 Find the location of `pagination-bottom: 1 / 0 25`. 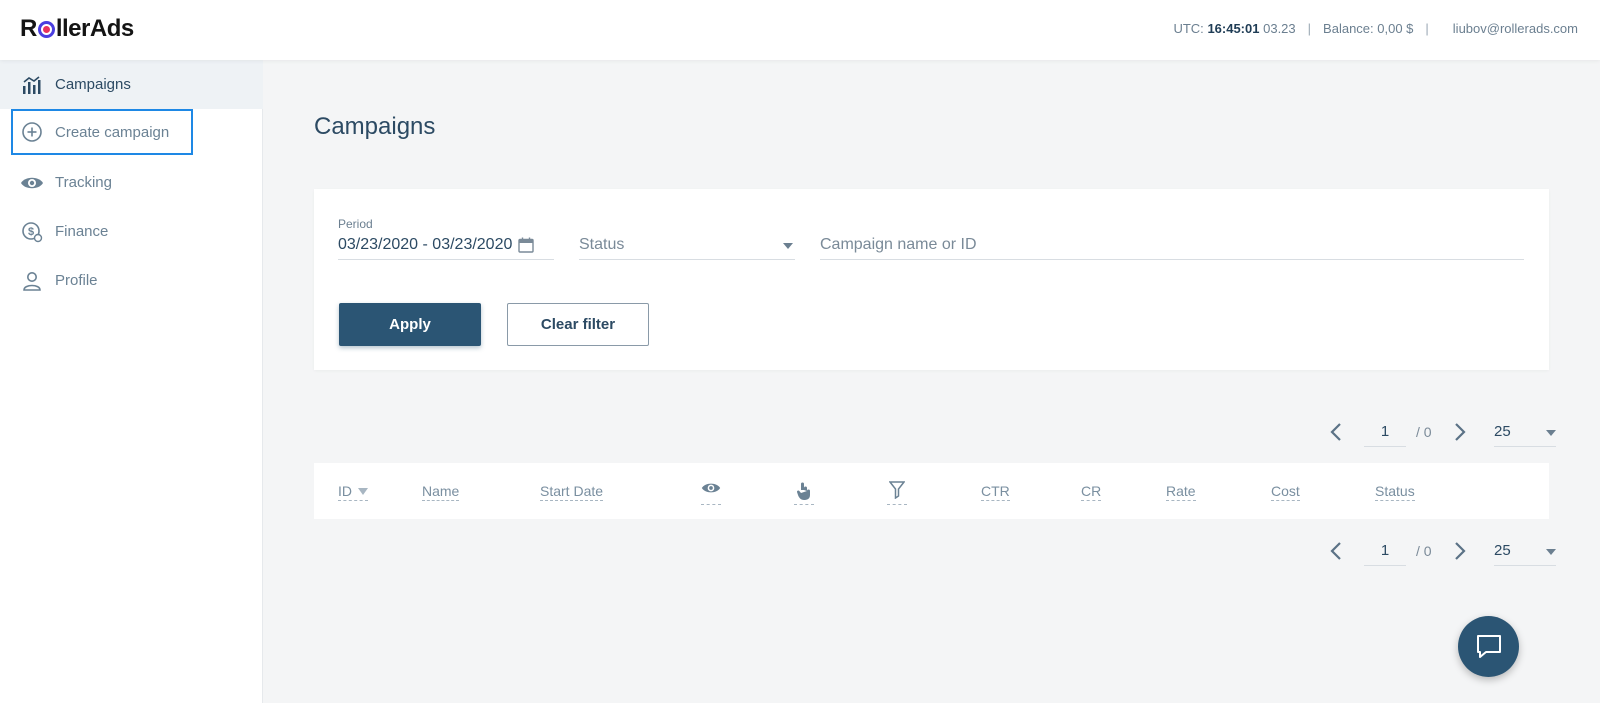

pagination-bottom: 1 / 0 25 is located at coordinates (1441, 551).